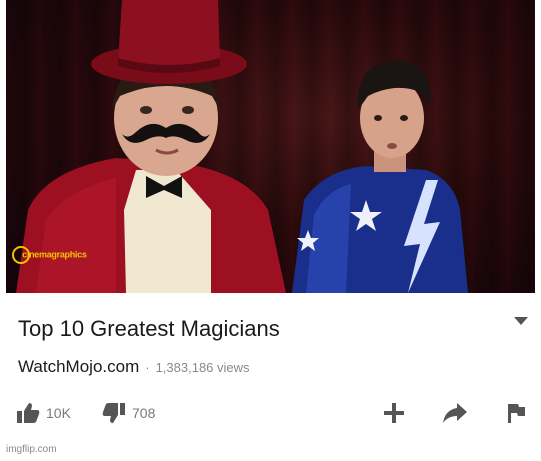  Describe the element at coordinates (149, 329) in the screenshot. I see `video-title: Top 10 Greatest Magicians` at that location.